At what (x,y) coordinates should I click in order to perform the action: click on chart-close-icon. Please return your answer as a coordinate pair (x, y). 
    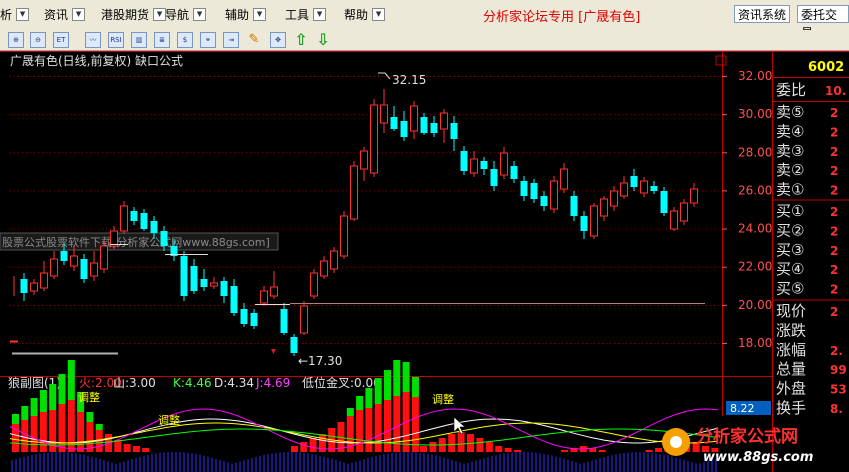
    Looking at the image, I should click on (721, 60).